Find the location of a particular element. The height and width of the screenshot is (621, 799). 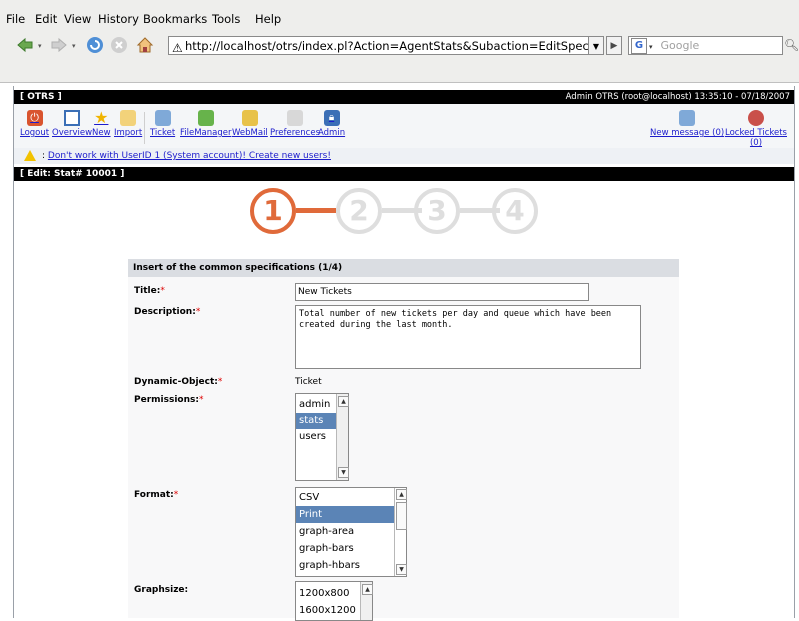

graphsize-label: Graphsize: is located at coordinates (161, 590).